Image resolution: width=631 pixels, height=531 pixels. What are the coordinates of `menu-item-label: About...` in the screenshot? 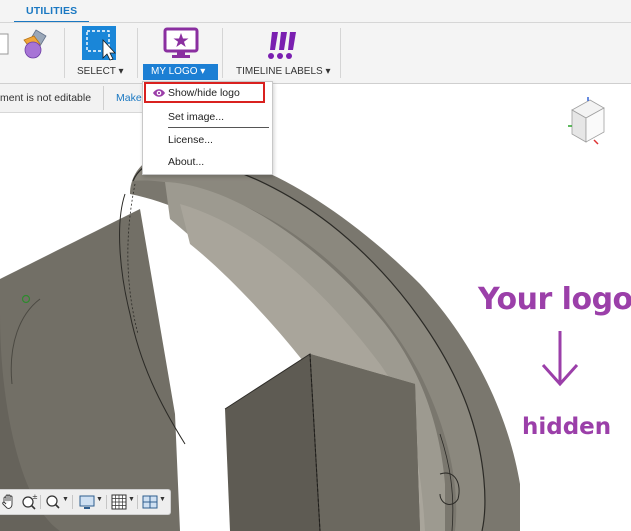 It's located at (186, 162).